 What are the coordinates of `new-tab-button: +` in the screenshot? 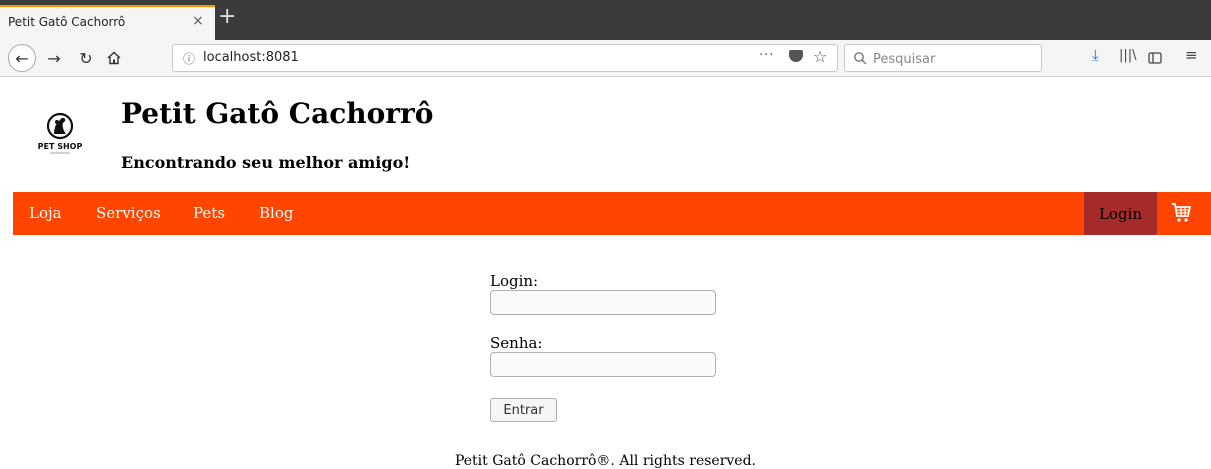 It's located at (227, 17).